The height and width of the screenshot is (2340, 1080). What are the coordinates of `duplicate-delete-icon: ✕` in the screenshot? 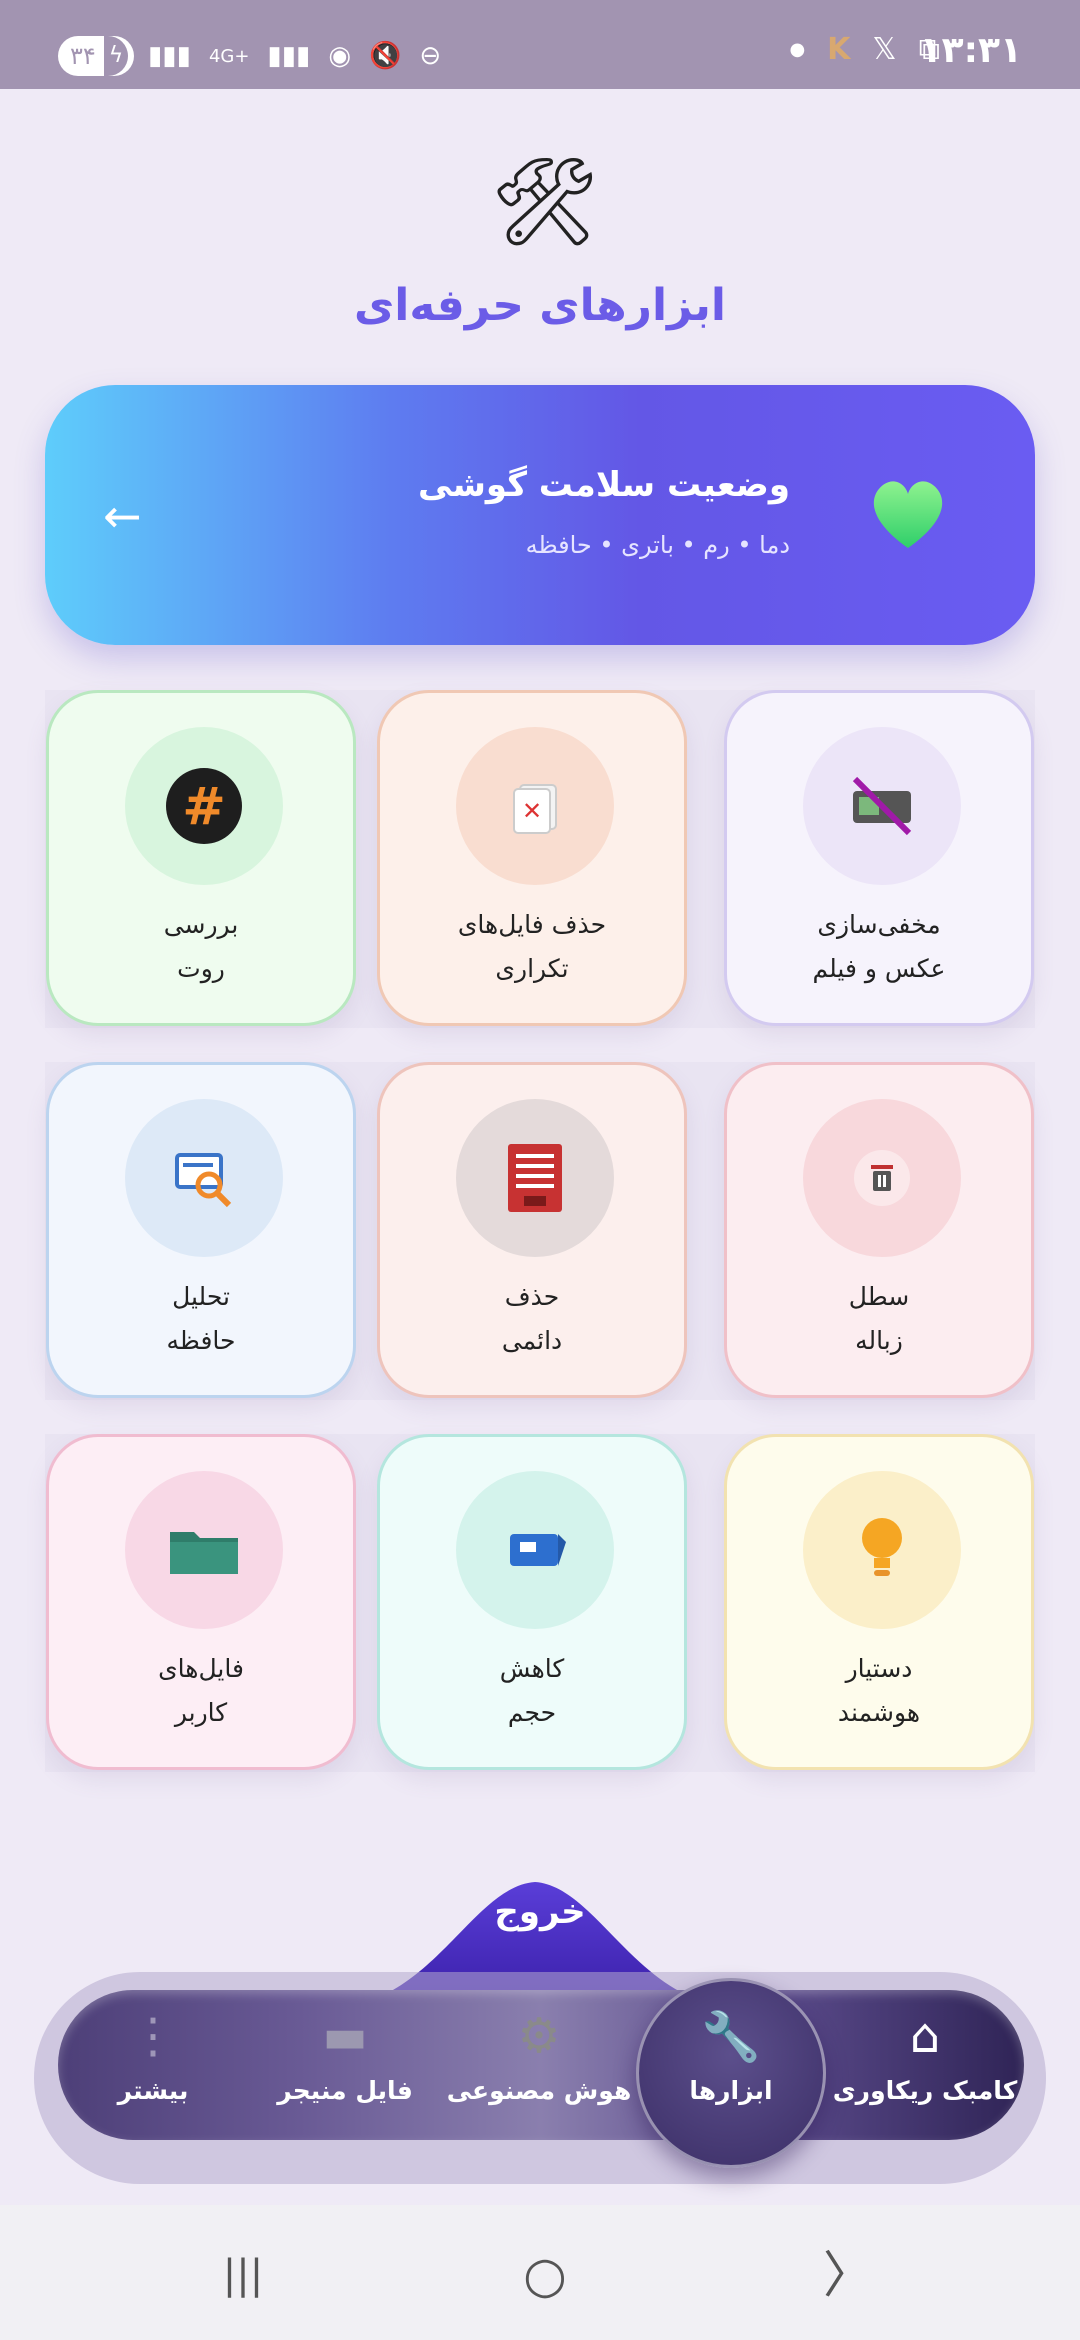 It's located at (535, 809).